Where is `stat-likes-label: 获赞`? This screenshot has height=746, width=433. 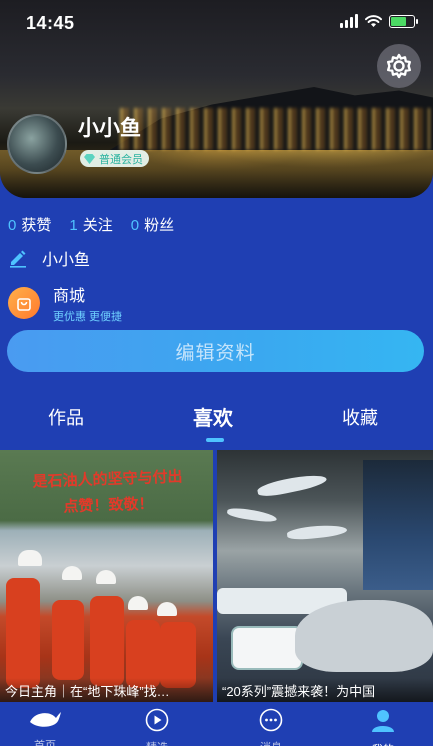
stat-likes-label: 获赞 is located at coordinates (36, 225).